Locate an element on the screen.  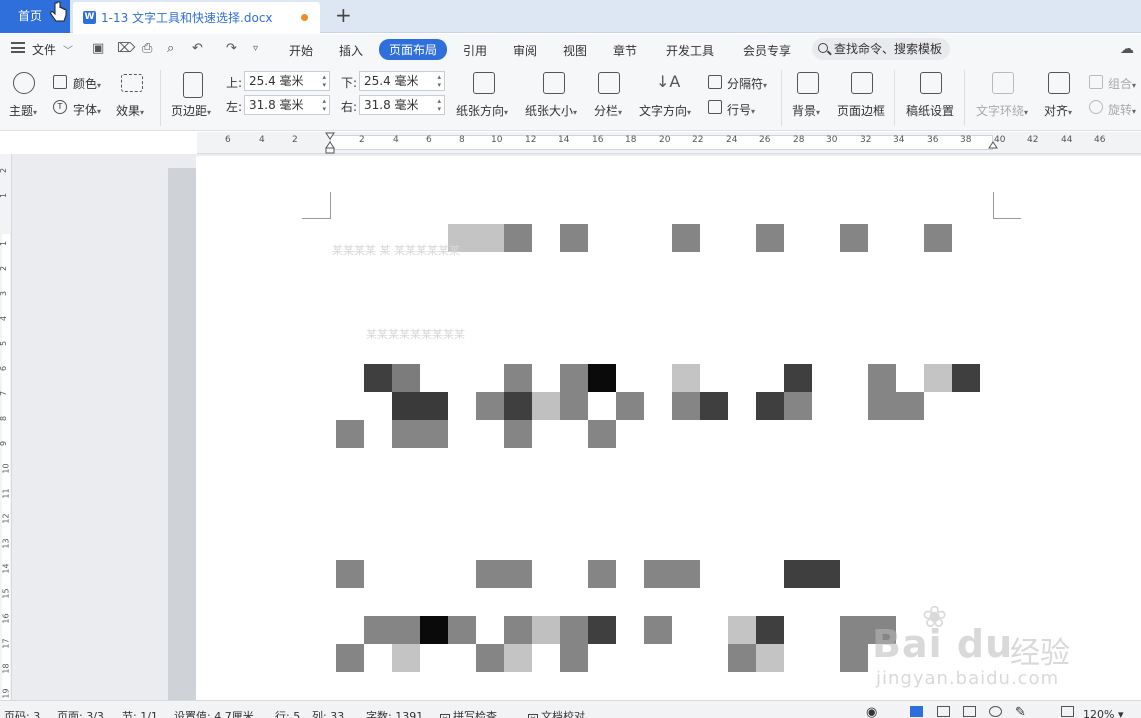
ruler-tick: 16 is located at coordinates (598, 140).